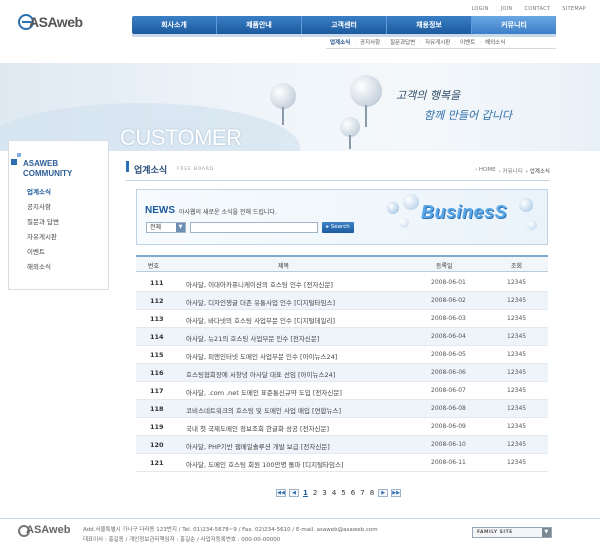 The width and height of the screenshot is (600, 555). Describe the element at coordinates (166, 227) in the screenshot. I see `search-category-select: 전체 ▼` at that location.